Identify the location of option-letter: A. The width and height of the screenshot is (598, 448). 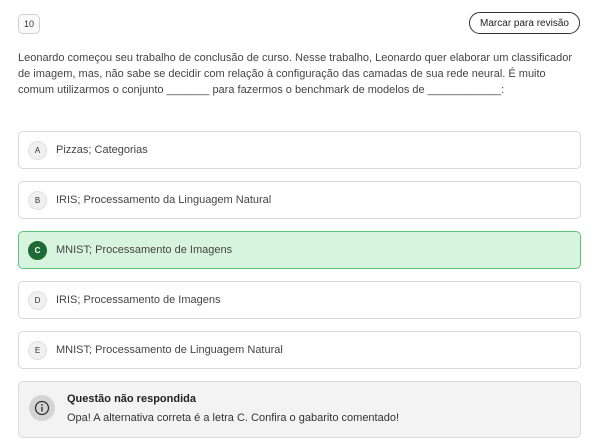
(37, 150).